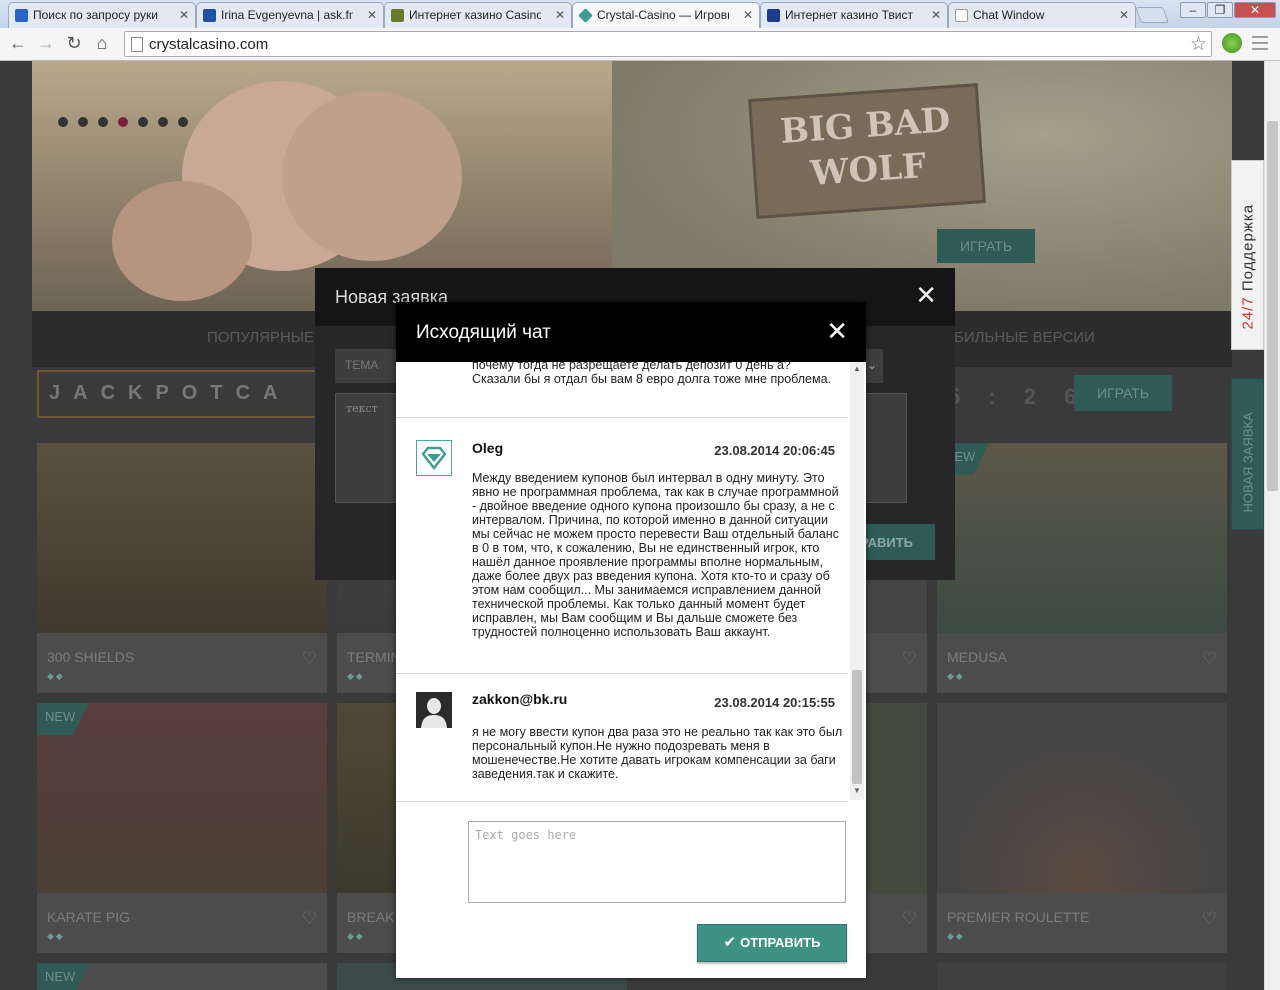 This screenshot has width=1280, height=990. I want to click on support-tab: 24/7 Поддержка, so click(1247, 255).